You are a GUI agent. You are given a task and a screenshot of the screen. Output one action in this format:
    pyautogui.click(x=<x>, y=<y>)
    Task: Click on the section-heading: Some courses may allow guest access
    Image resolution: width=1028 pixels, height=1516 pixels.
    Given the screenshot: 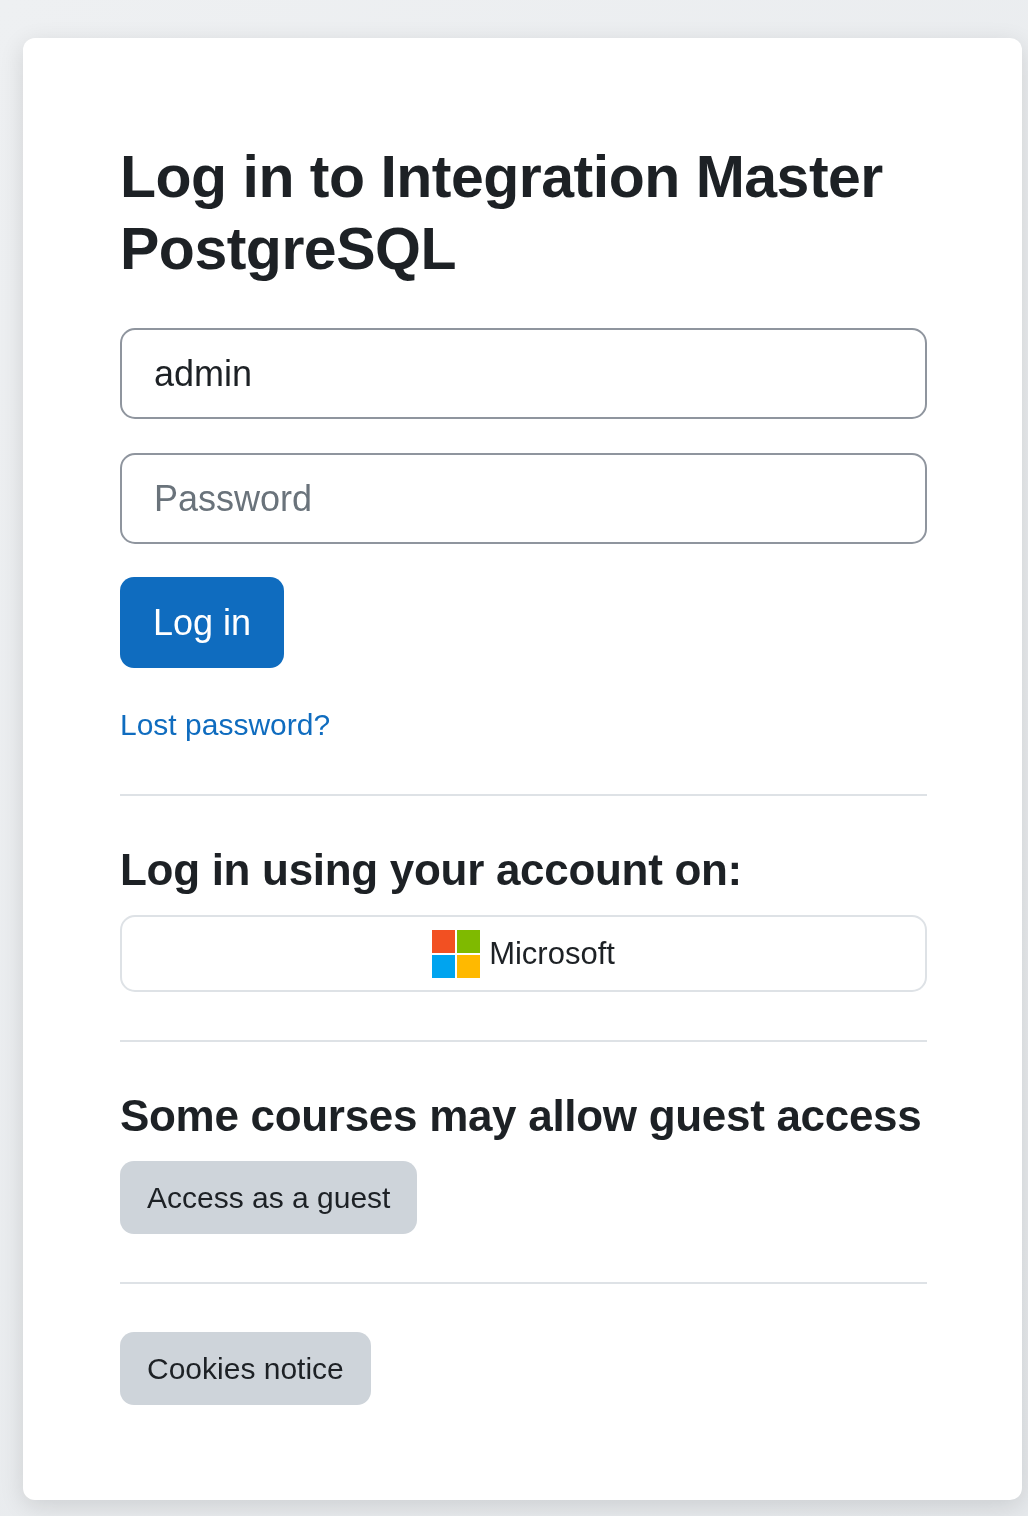 What is the action you would take?
    pyautogui.click(x=521, y=1116)
    